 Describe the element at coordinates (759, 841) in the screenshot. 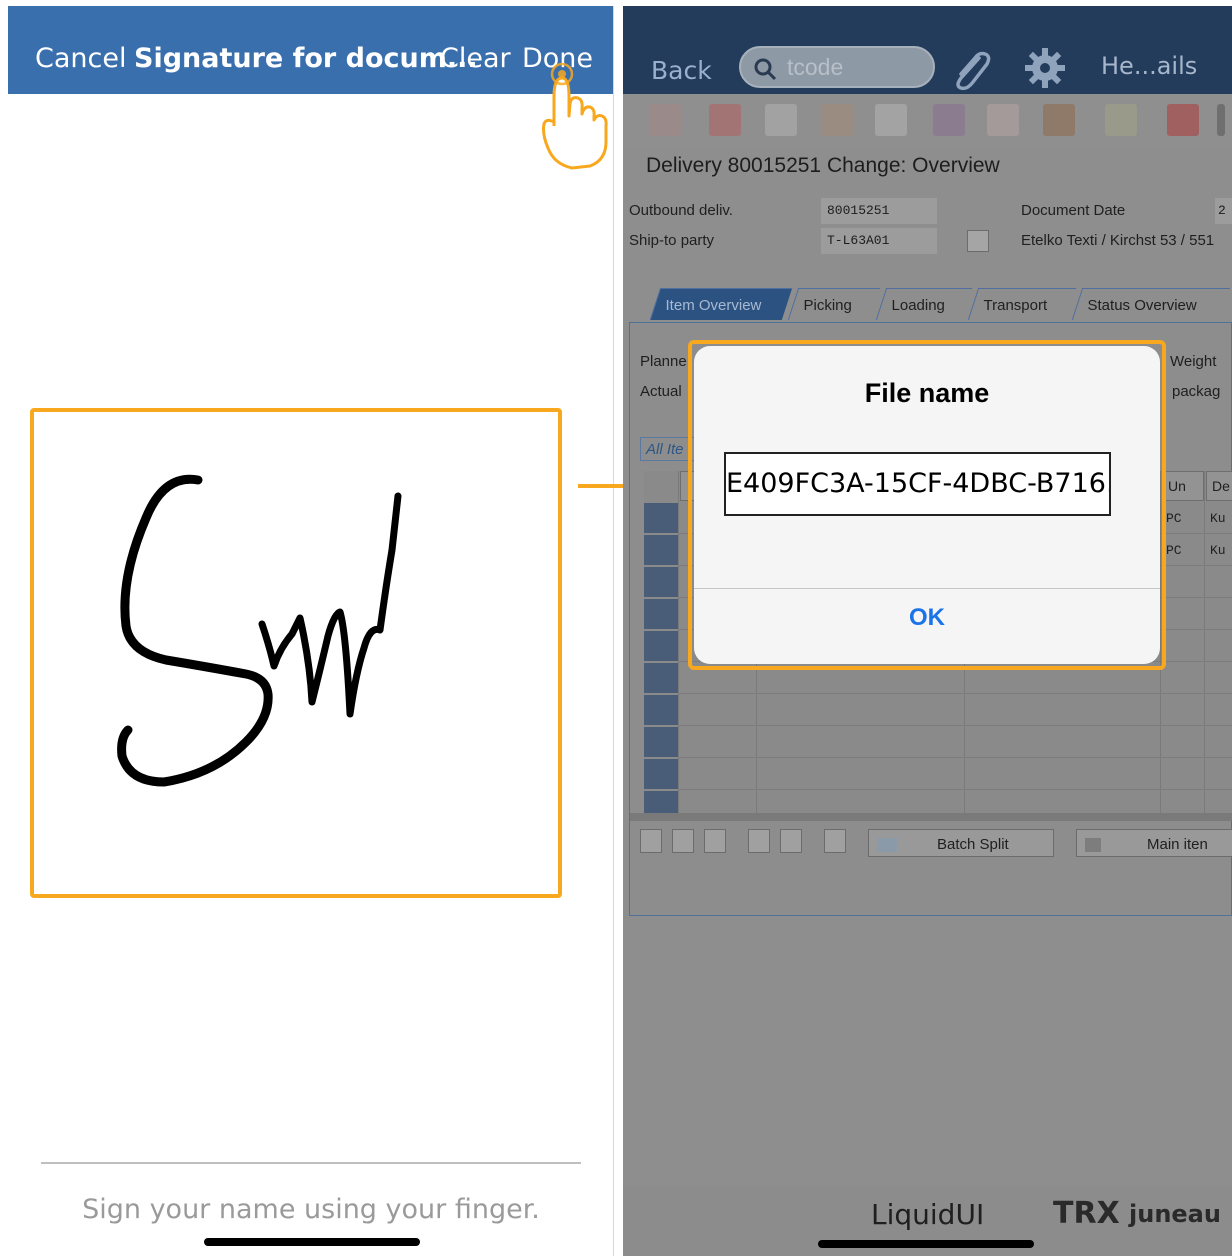

I see `sort-asc-icon` at that location.